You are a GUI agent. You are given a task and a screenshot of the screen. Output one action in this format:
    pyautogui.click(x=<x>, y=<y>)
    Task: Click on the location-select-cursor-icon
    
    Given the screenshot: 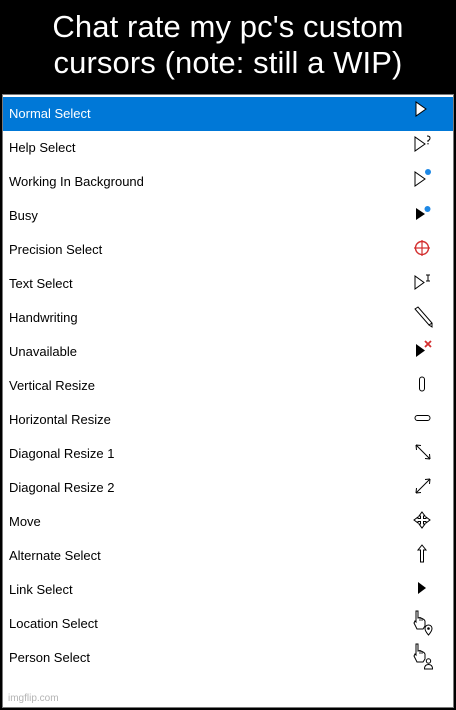 What is the action you would take?
    pyautogui.click(x=421, y=622)
    